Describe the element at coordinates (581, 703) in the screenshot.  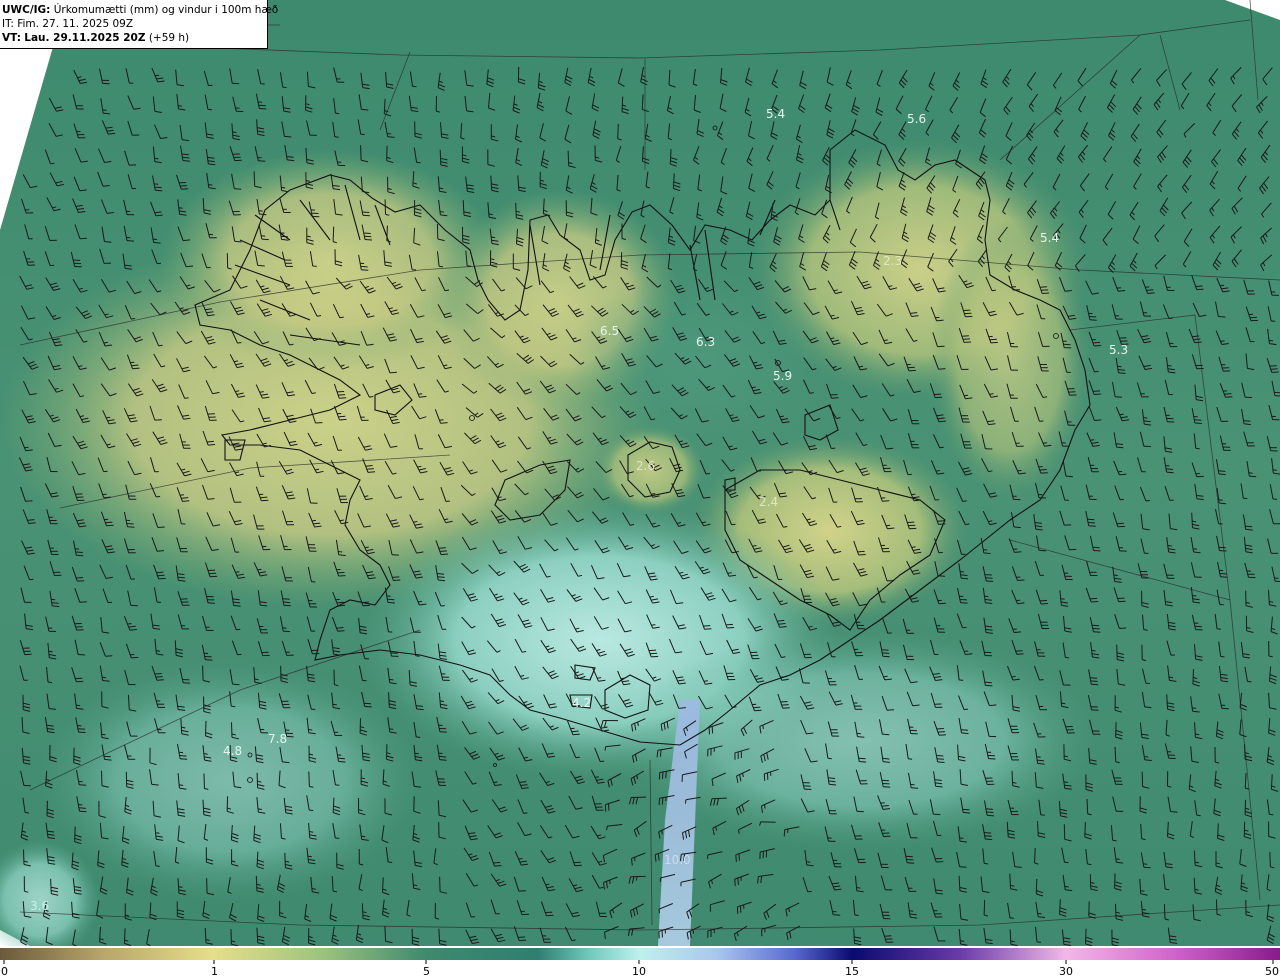
I see `value-label: 4.2` at that location.